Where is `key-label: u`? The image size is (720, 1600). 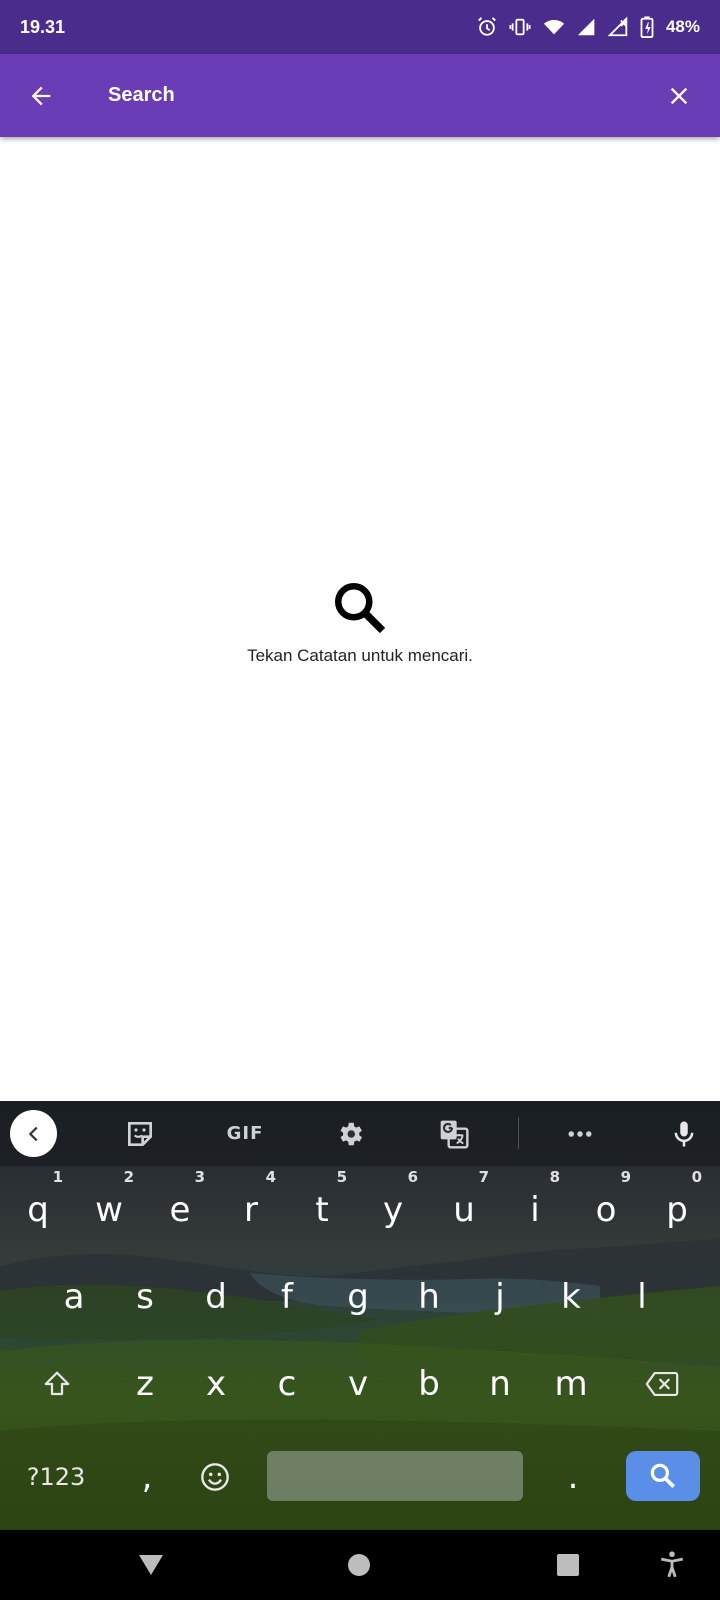
key-label: u is located at coordinates (464, 1209).